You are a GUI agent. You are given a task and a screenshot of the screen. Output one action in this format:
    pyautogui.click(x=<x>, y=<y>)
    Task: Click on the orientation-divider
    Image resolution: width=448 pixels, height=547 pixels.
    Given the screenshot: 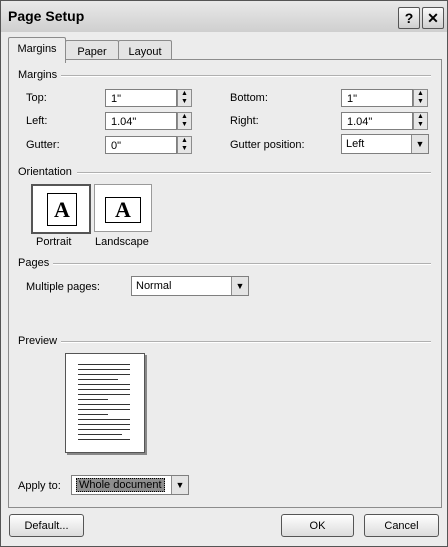 What is the action you would take?
    pyautogui.click(x=254, y=173)
    